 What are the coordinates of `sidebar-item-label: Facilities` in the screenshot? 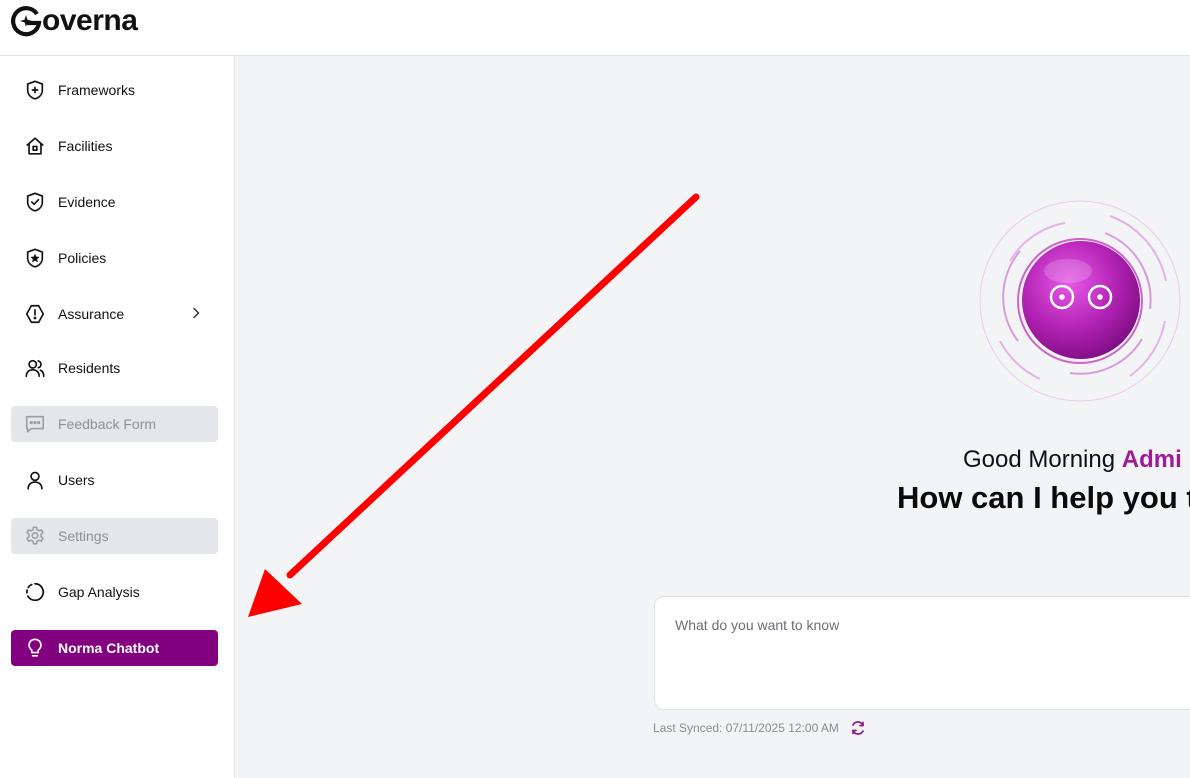 It's located at (85, 146).